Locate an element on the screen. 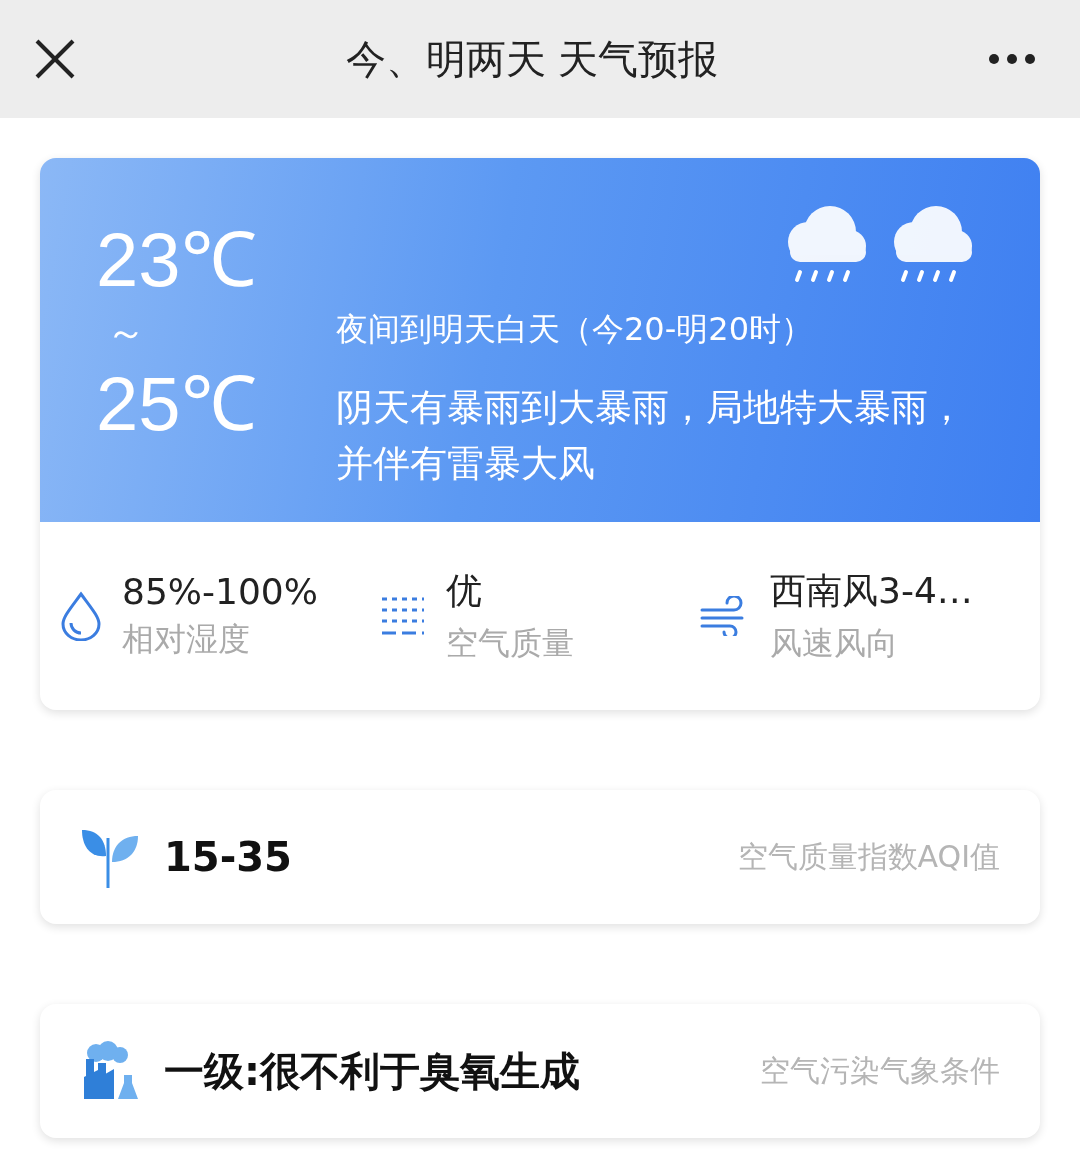  detail-value: 85%-100% is located at coordinates (220, 591).